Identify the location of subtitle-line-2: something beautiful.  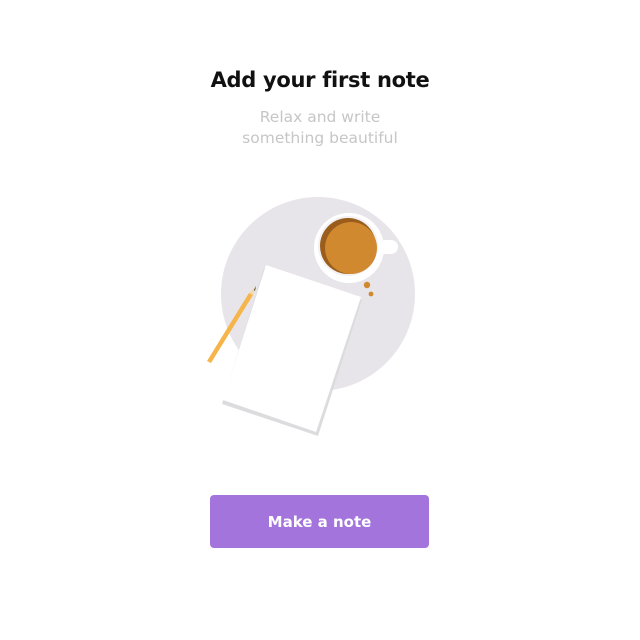
(320, 138).